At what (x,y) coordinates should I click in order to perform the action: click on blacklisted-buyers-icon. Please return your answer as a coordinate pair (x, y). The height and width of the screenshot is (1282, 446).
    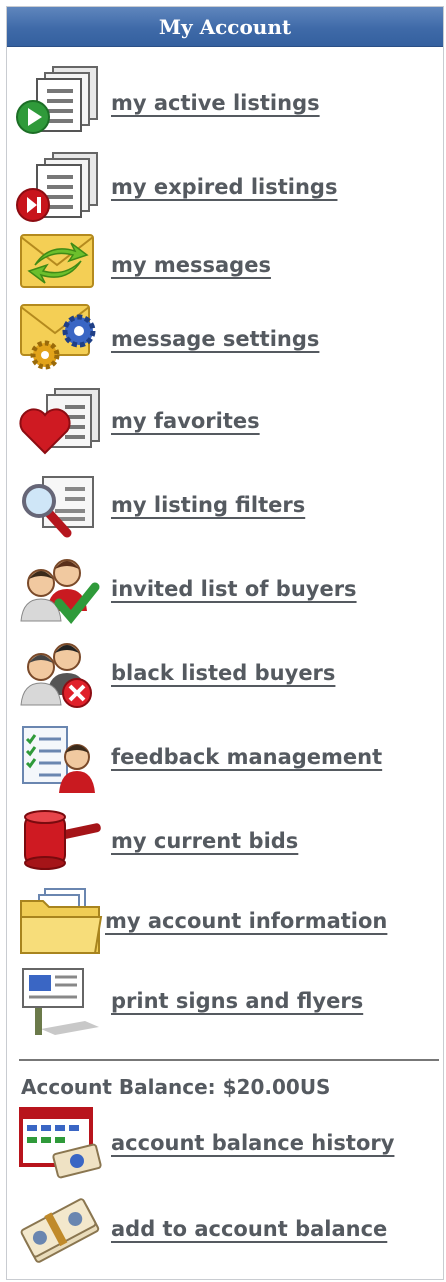
    Looking at the image, I should click on (60, 673).